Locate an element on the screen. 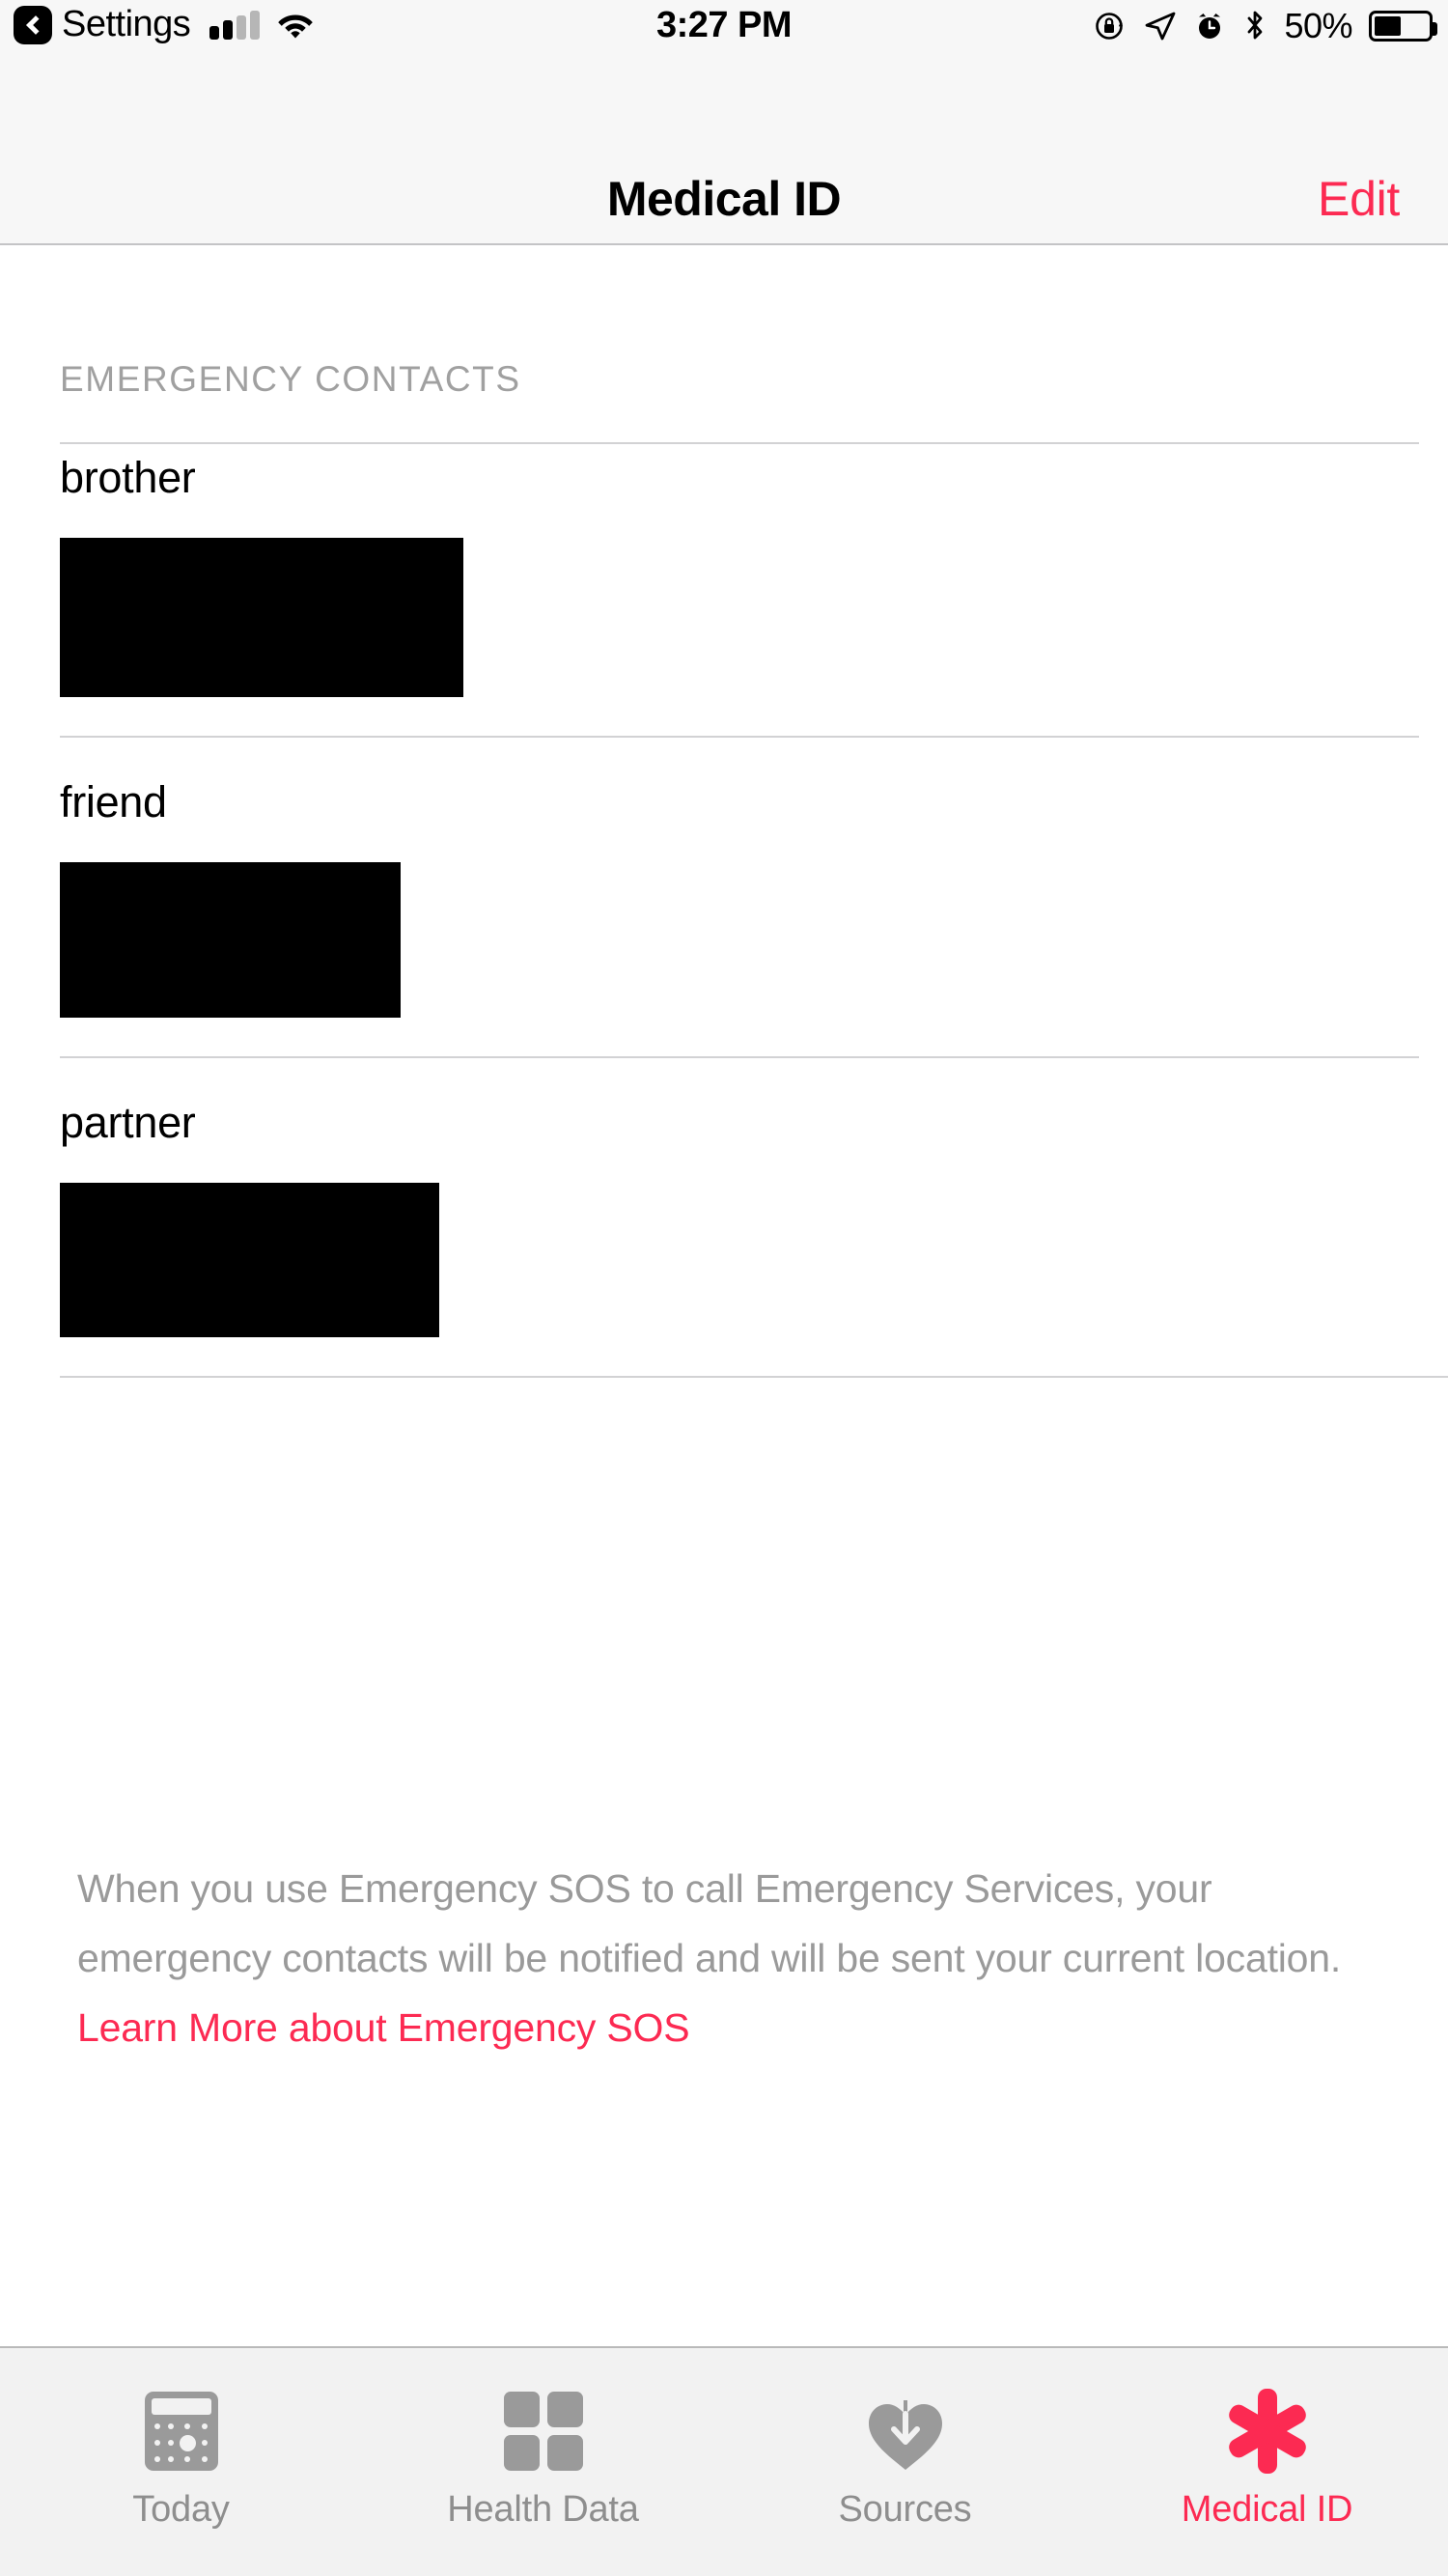  status-bar-right: 50% is located at coordinates (1265, 26).